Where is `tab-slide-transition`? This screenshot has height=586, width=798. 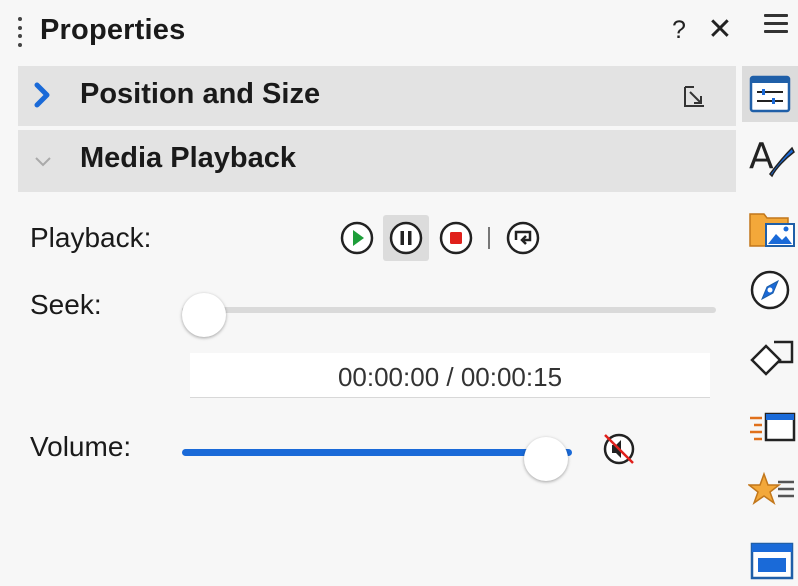 tab-slide-transition is located at coordinates (770, 426).